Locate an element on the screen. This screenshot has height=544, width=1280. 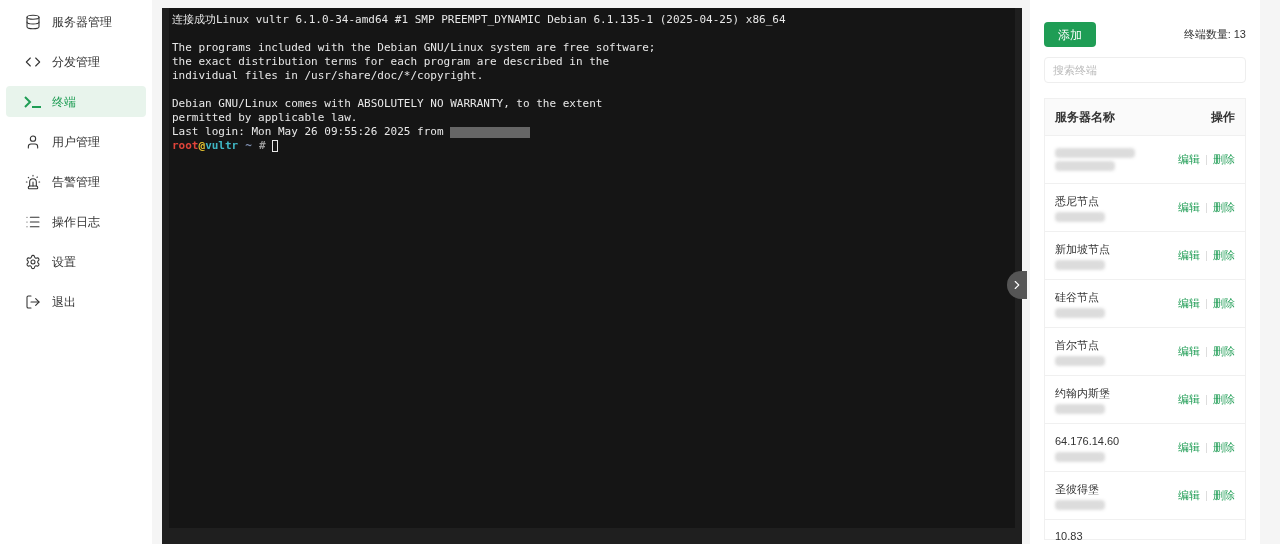
server-name: 首尔节点 is located at coordinates (1077, 345).